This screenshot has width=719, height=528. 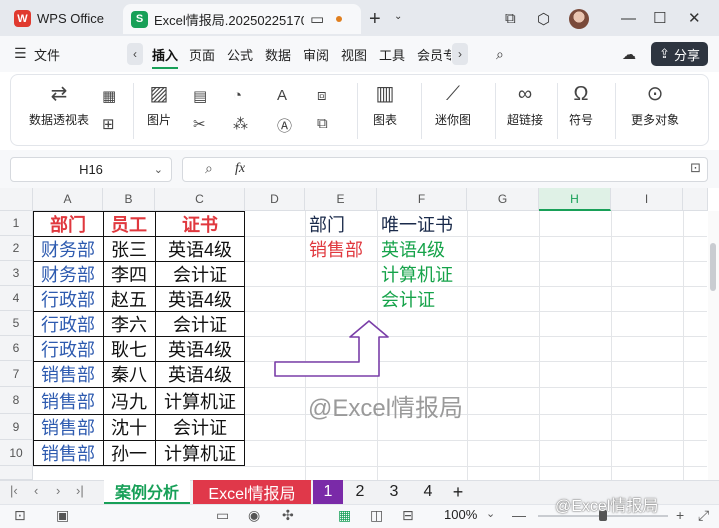 What do you see at coordinates (354, 54) in the screenshot?
I see `tab-view: 视图` at bounding box center [354, 54].